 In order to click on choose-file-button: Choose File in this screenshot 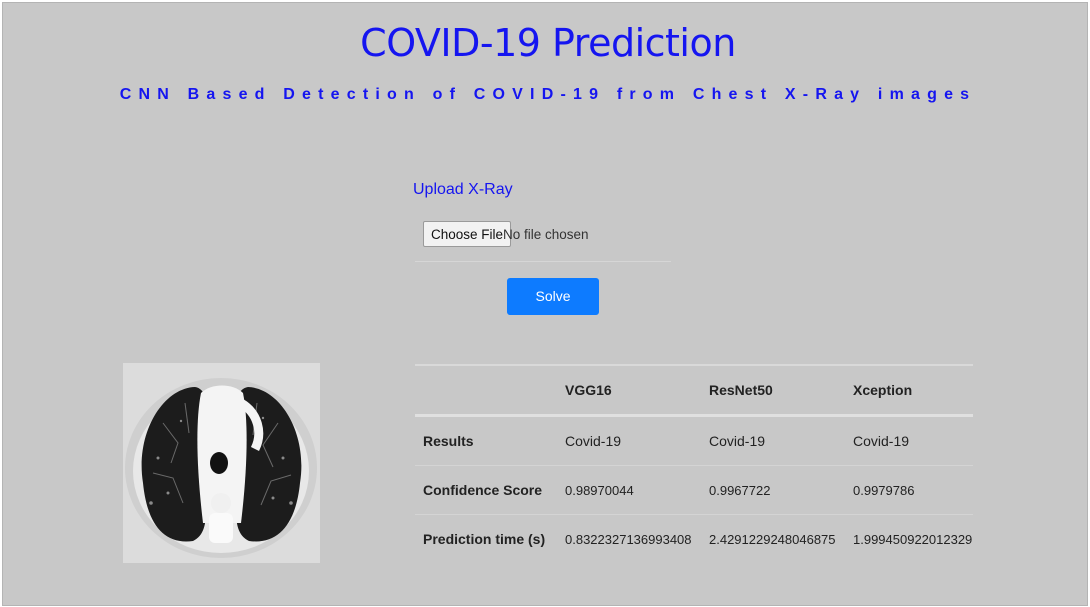, I will do `click(467, 234)`.